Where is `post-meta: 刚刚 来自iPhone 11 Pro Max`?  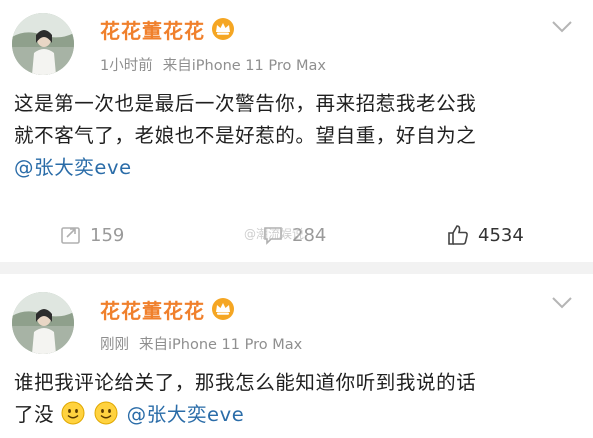 post-meta: 刚刚 来自iPhone 11 Pro Max is located at coordinates (201, 343).